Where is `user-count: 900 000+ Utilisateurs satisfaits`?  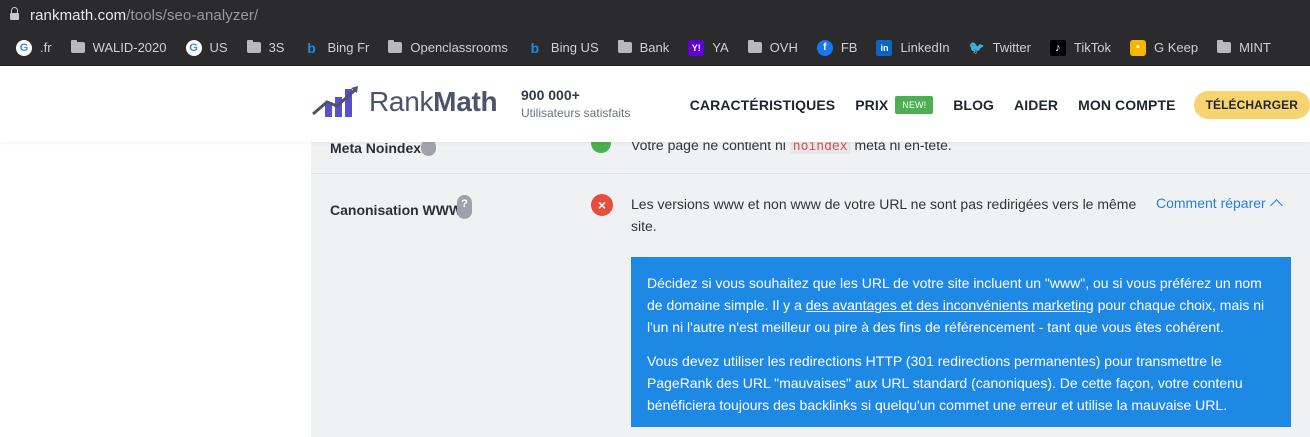
user-count: 900 000+ Utilisateurs satisfaits is located at coordinates (575, 103).